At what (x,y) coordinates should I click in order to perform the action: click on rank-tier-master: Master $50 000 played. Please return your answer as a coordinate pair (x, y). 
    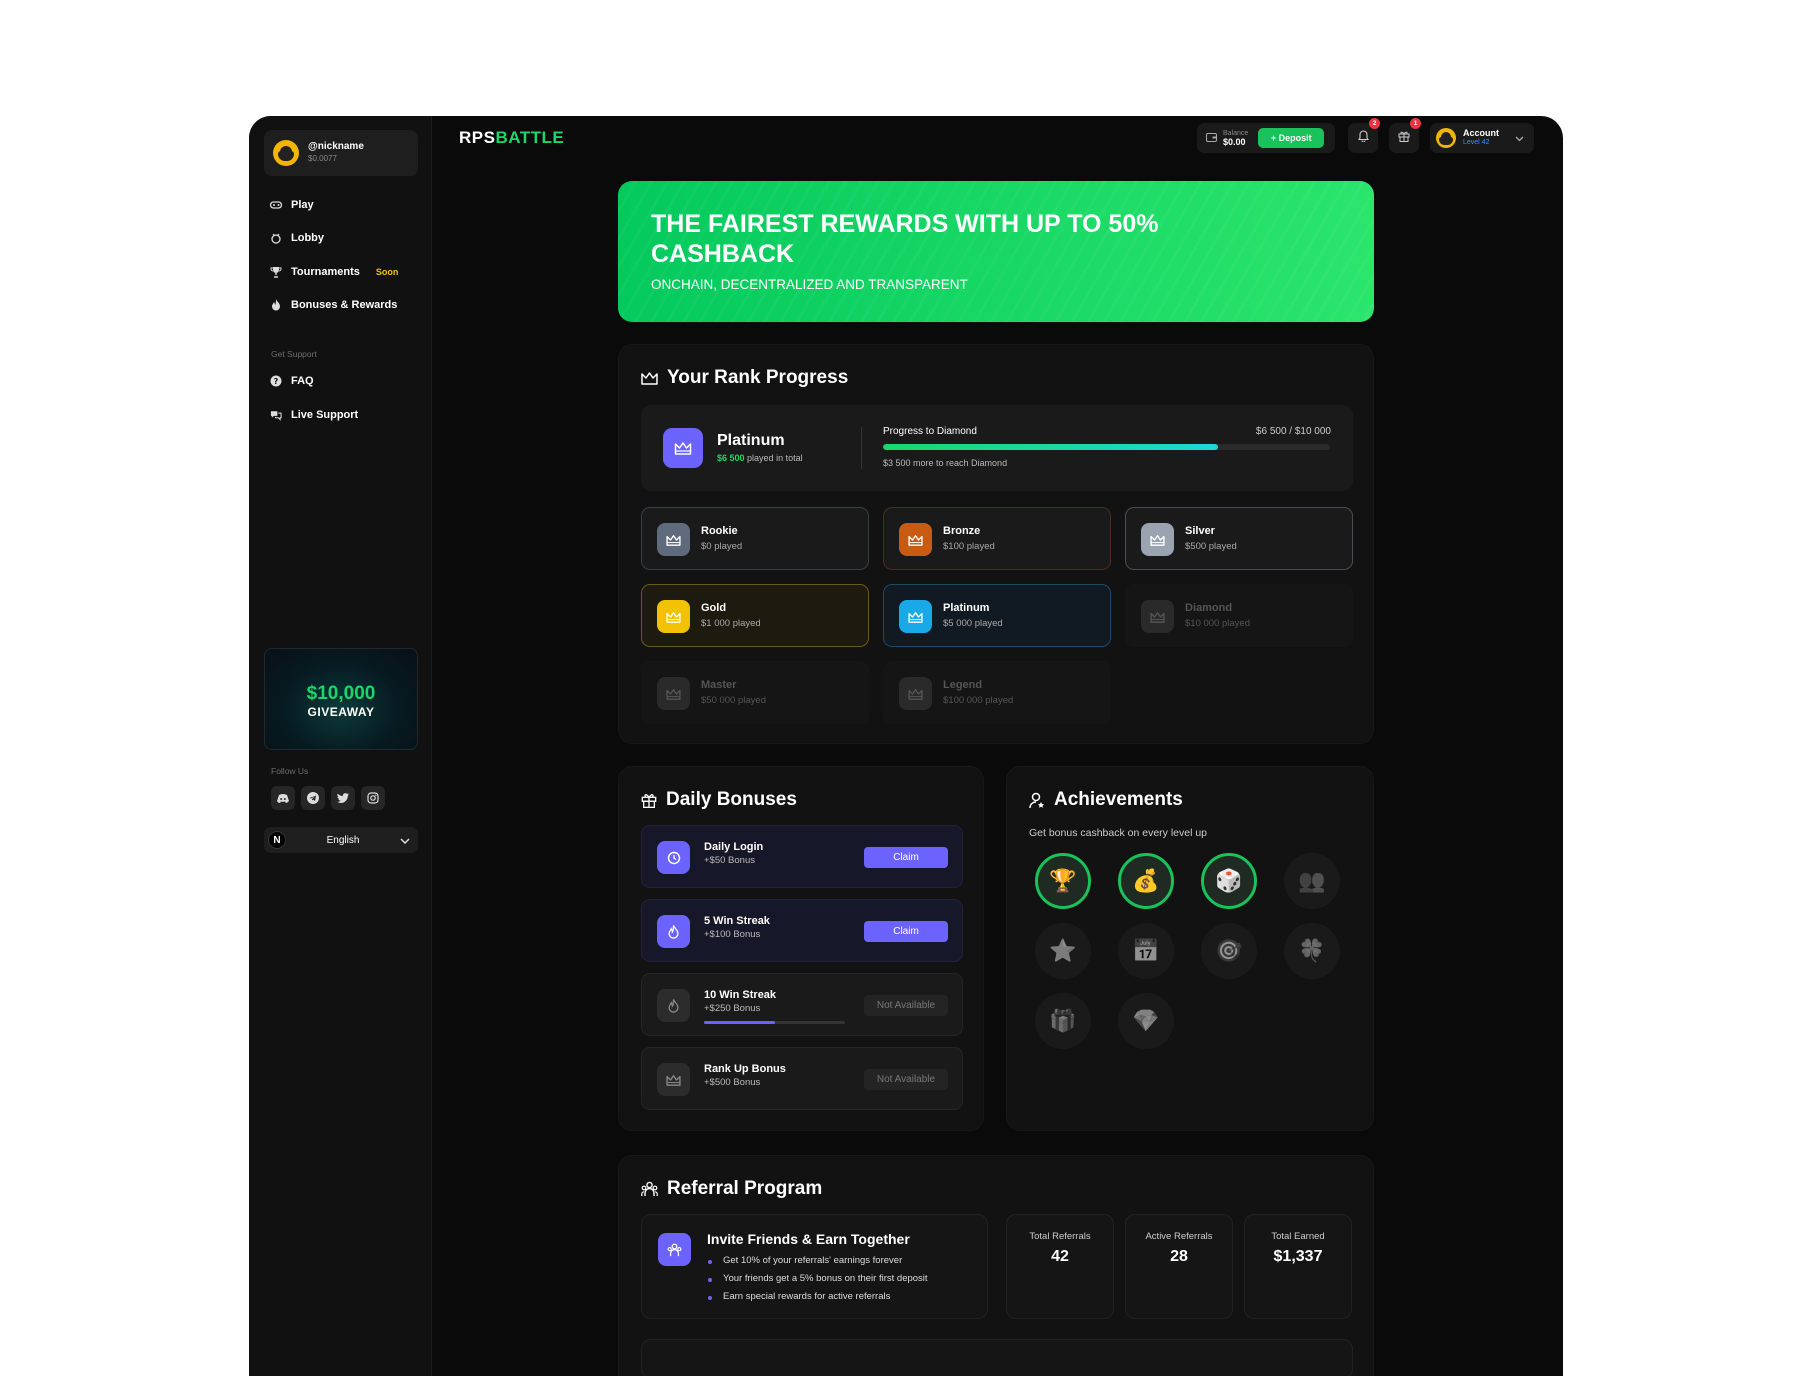
    Looking at the image, I should click on (755, 692).